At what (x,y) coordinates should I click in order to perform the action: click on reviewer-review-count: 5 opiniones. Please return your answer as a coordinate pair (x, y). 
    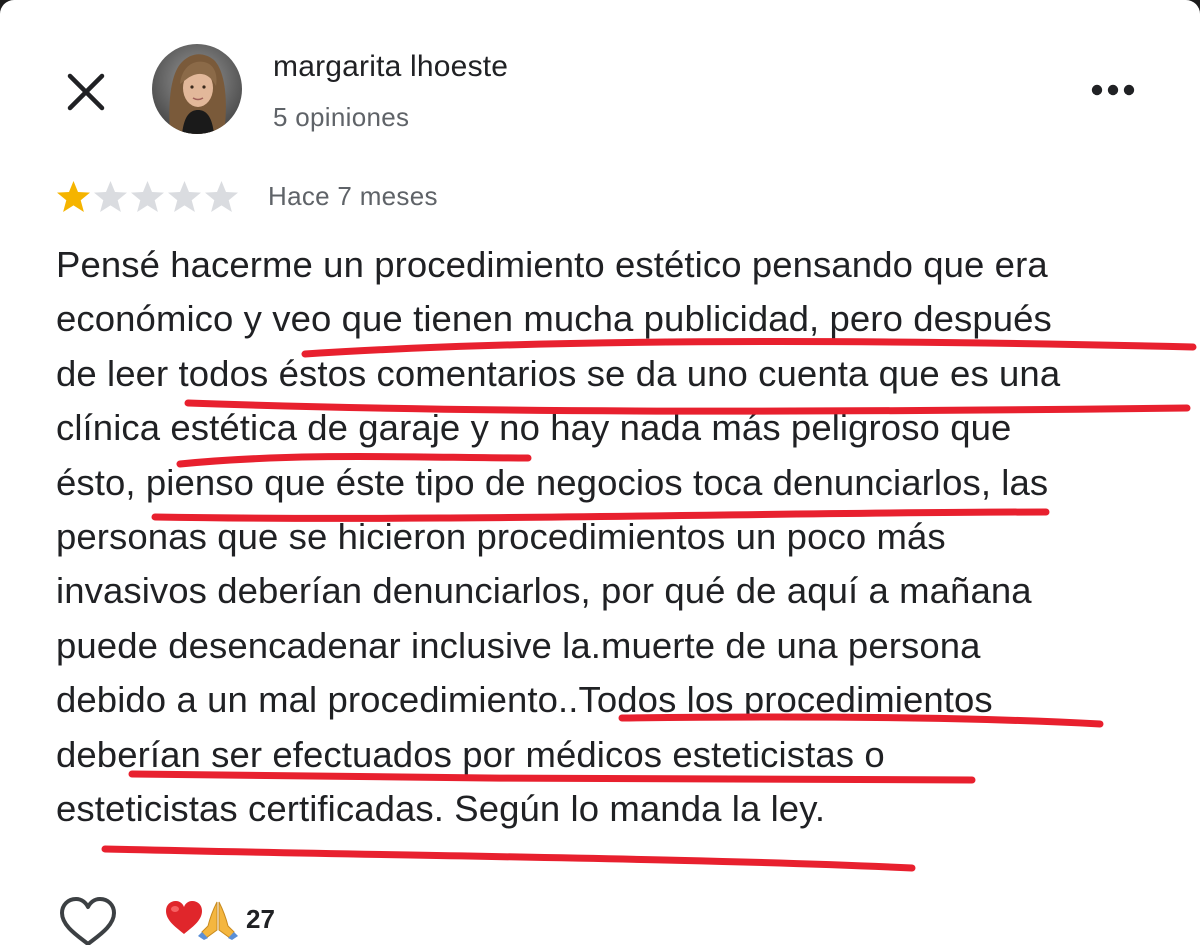
    Looking at the image, I should click on (341, 117).